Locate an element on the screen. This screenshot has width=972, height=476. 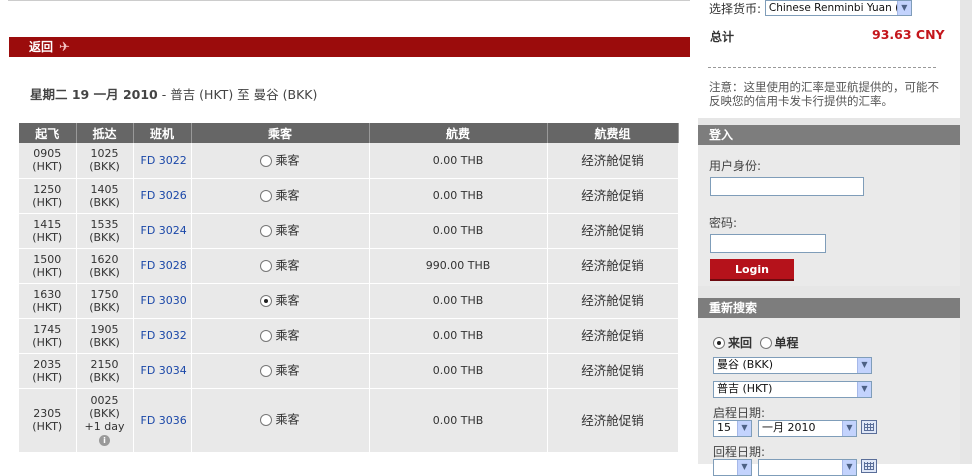
depart-cell: 1630 (HKT) is located at coordinates (48, 301).